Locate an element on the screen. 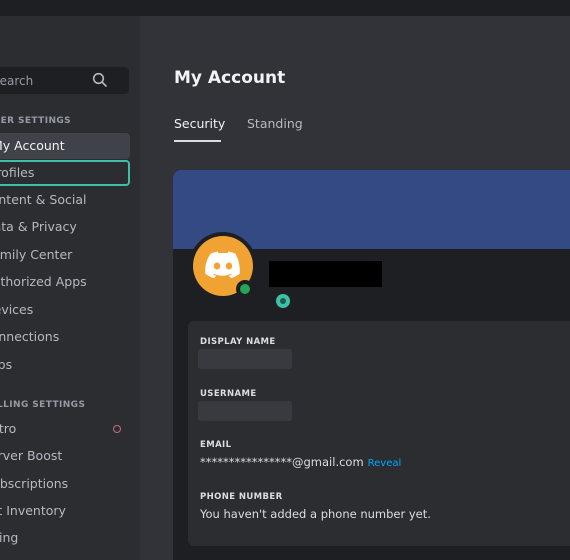 This screenshot has height=560, width=570. sidebar-item-label: Authorized Apps is located at coordinates (43, 281).